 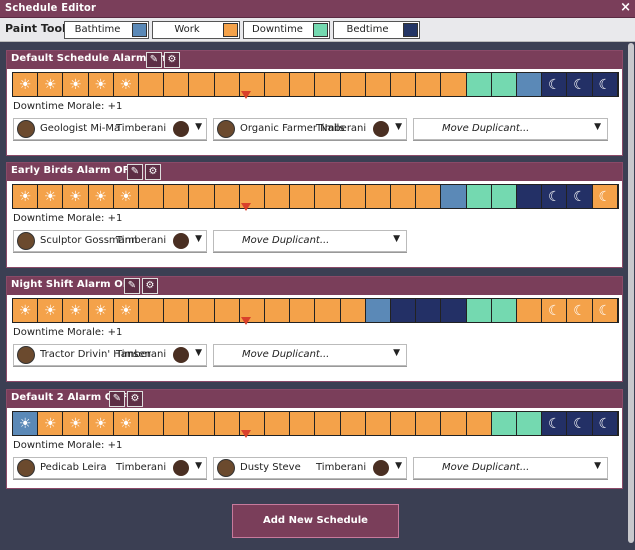 I want to click on schedule-name: Early Birds Alarm OFF, so click(x=74, y=170).